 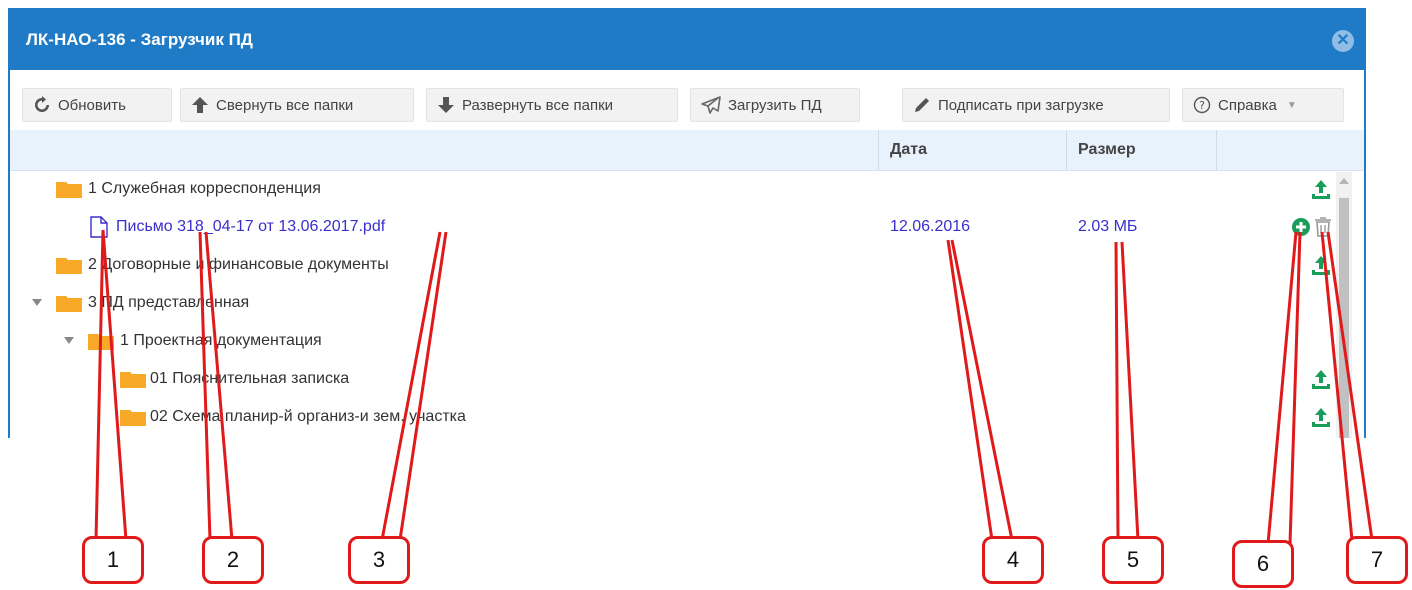 I want to click on callout-5: 5, so click(x=1133, y=560).